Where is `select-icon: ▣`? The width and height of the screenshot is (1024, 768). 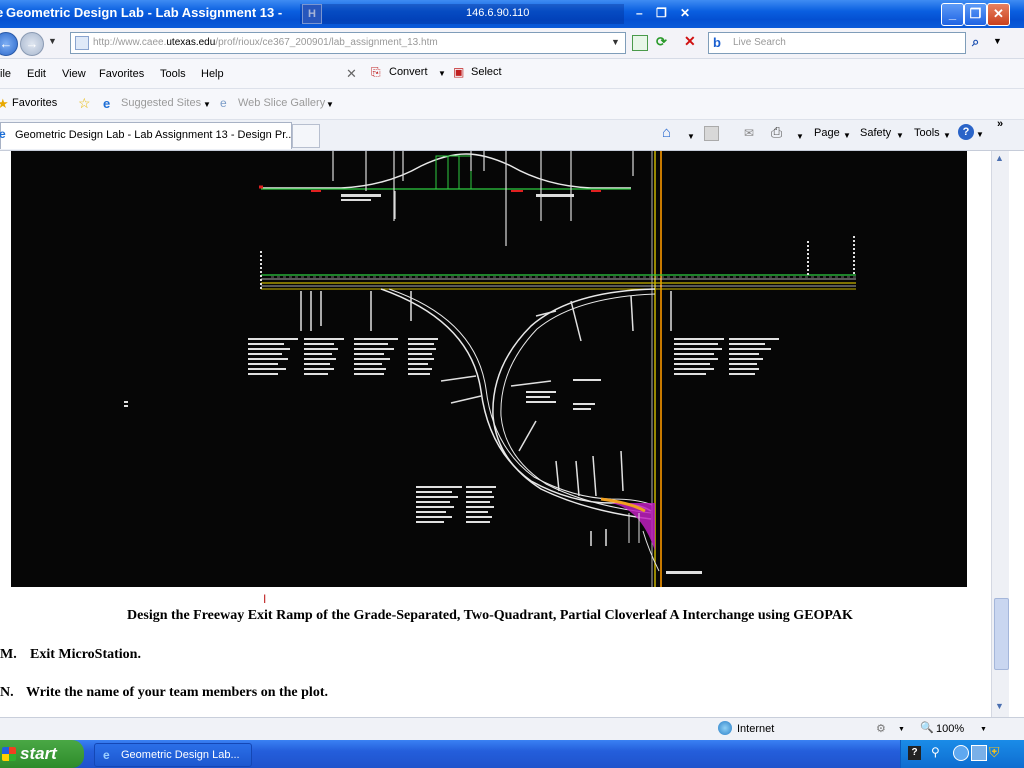
select-icon: ▣ is located at coordinates (459, 72).